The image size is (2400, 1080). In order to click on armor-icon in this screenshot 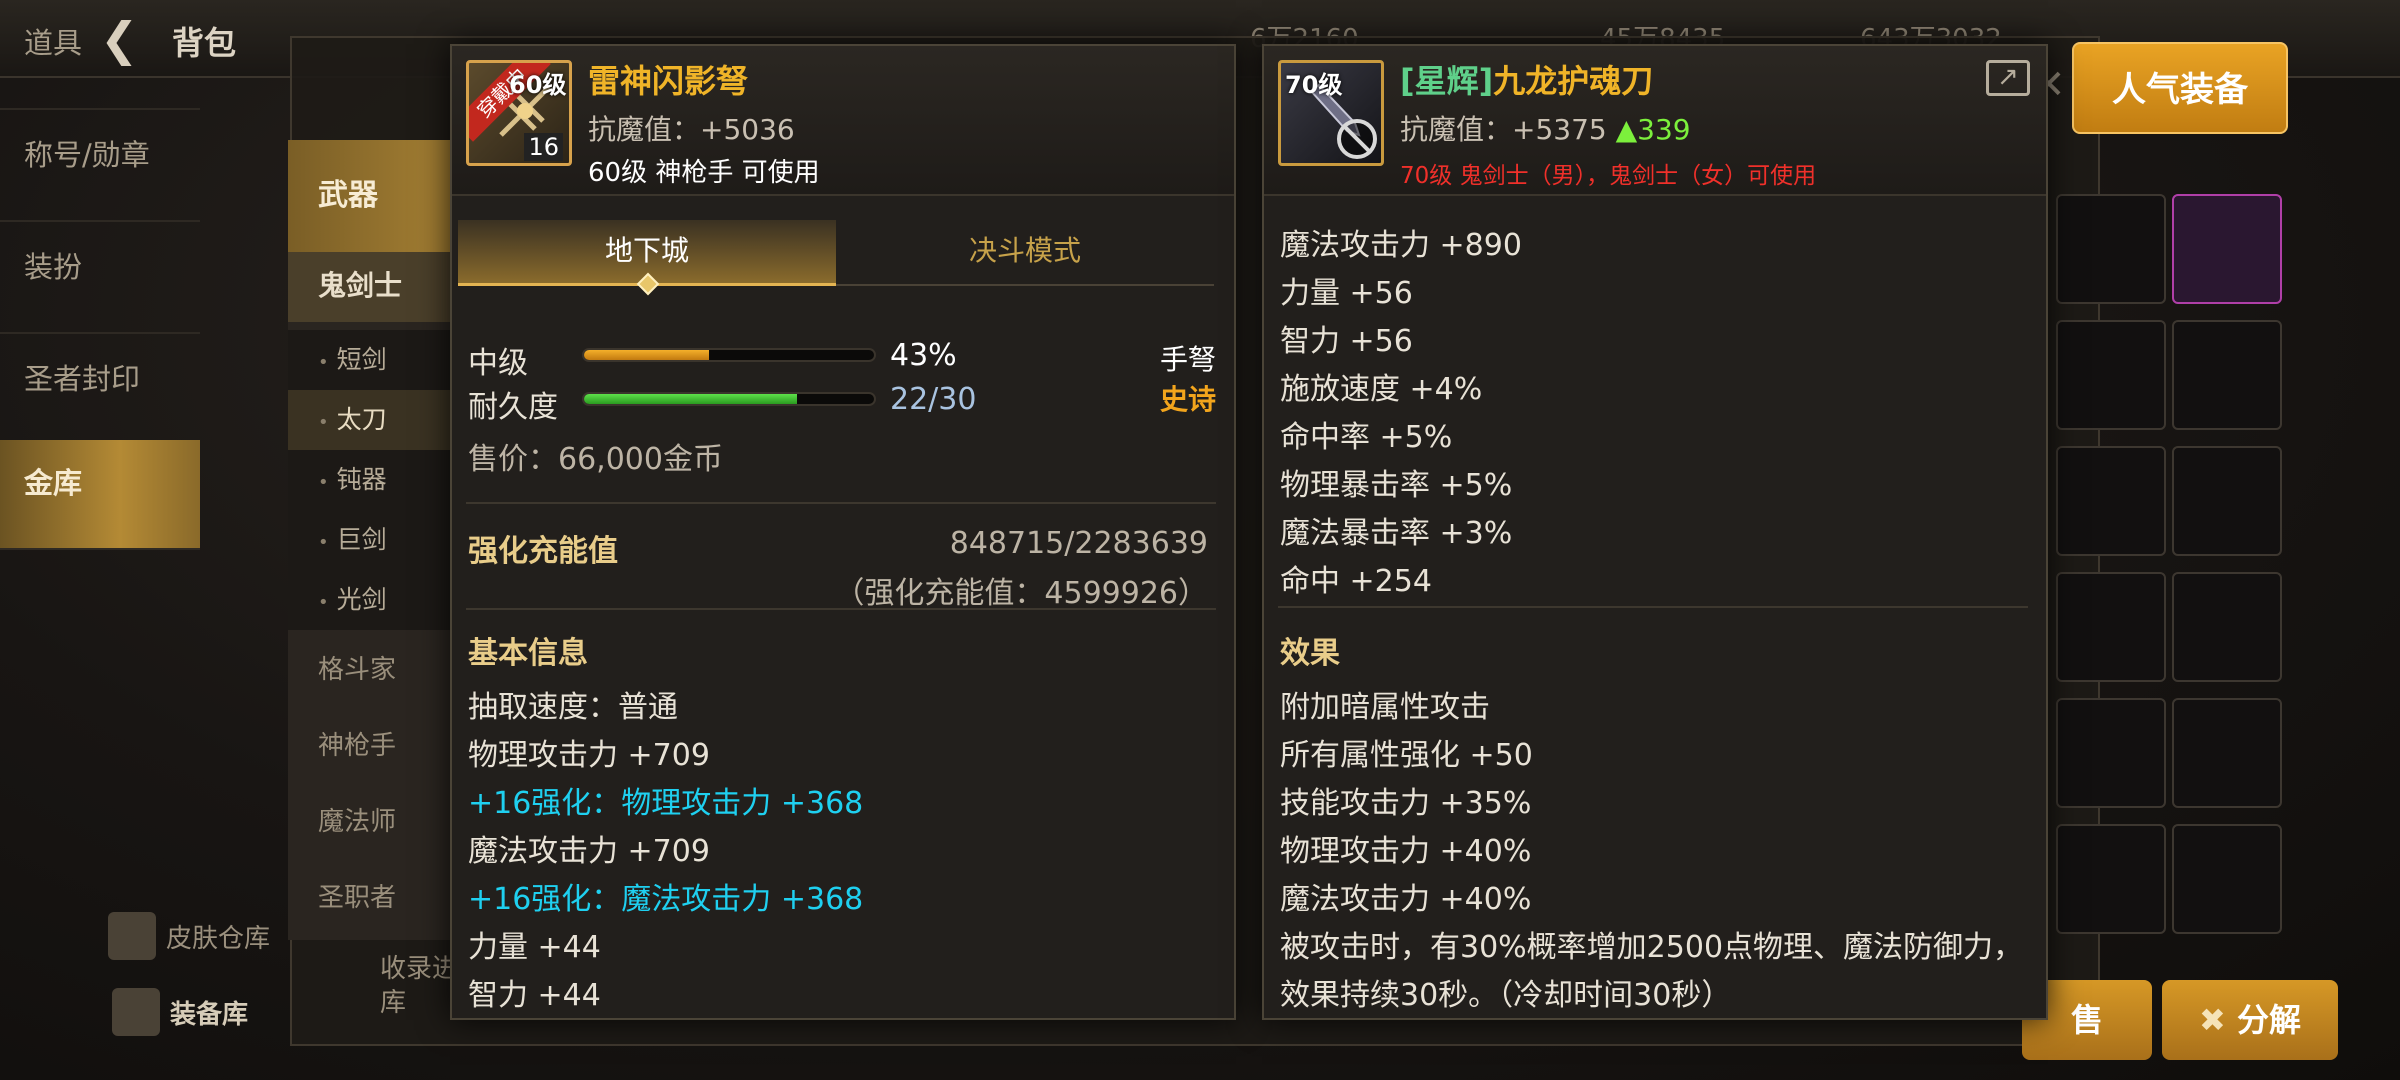, I will do `click(136, 1012)`.